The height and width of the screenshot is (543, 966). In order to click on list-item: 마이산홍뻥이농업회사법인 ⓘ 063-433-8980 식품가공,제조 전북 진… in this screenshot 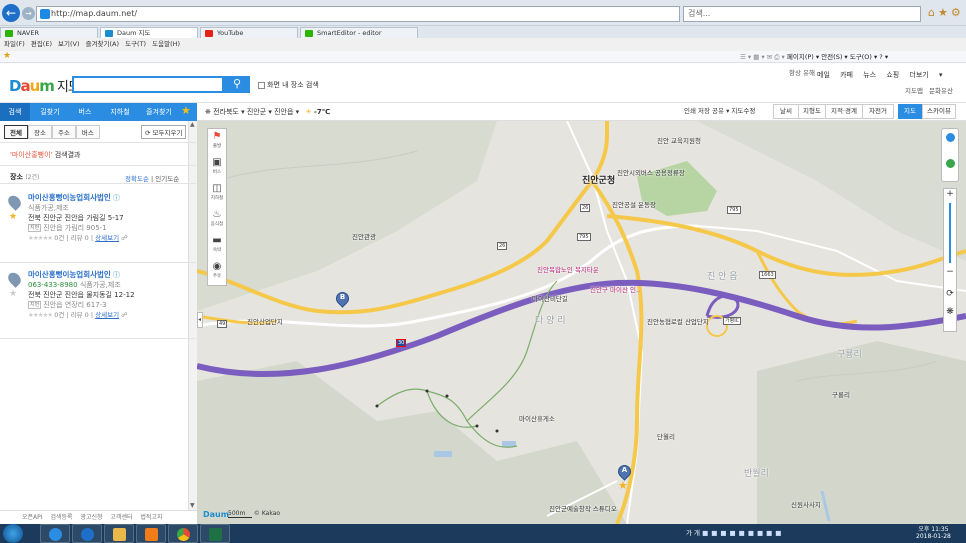, I will do `click(81, 295)`.